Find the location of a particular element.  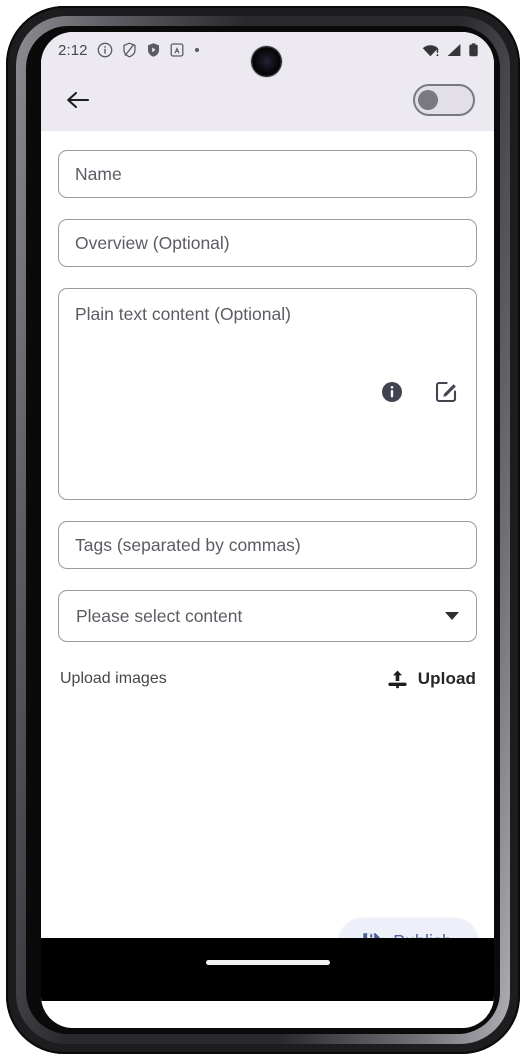

battery-full-icon is located at coordinates (473, 50).